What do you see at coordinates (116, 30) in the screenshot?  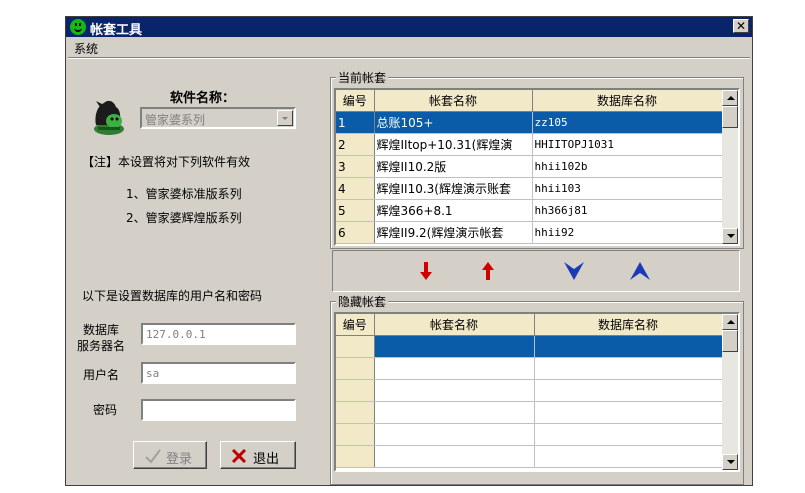 I see `window-title: 帐套工具` at bounding box center [116, 30].